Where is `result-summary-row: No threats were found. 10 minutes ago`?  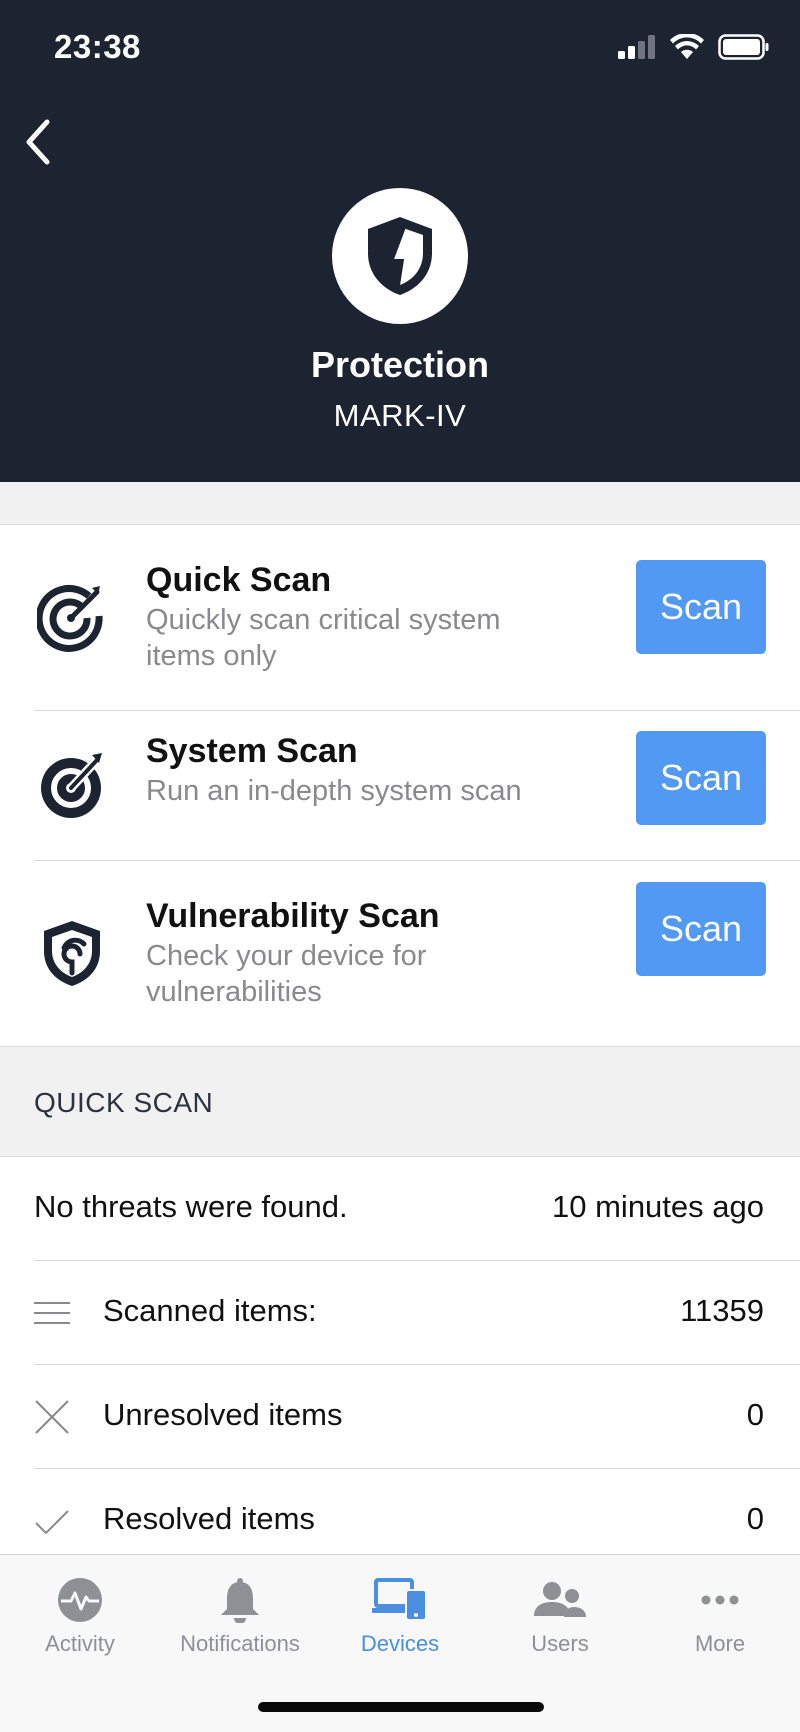 result-summary-row: No threats were found. 10 minutes ago is located at coordinates (400, 1209).